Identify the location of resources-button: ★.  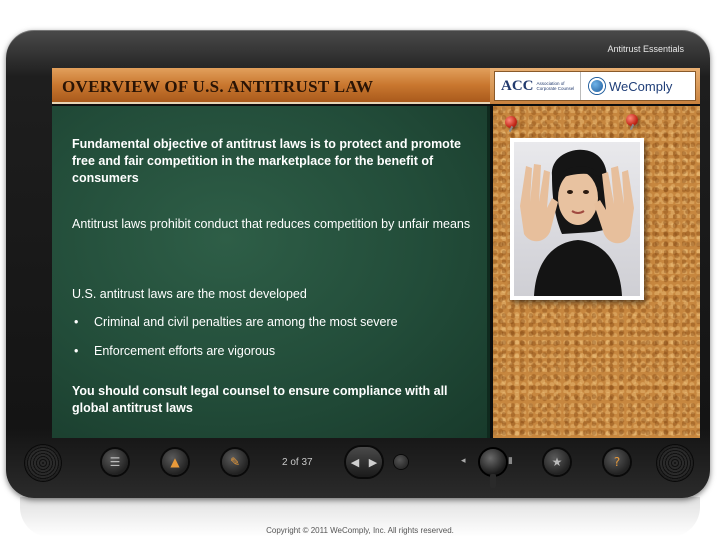
(557, 462).